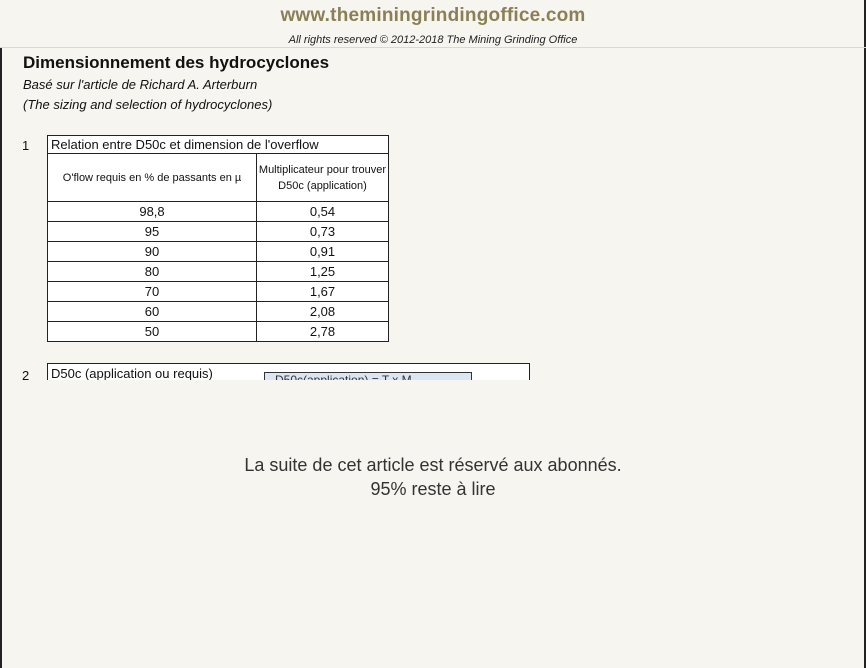 Image resolution: width=866 pixels, height=668 pixels. What do you see at coordinates (152, 291) in the screenshot?
I see `oflow-cell: 70` at bounding box center [152, 291].